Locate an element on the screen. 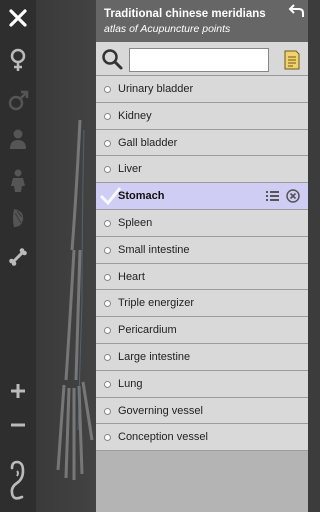  back-arrow-icon is located at coordinates (297, 10).